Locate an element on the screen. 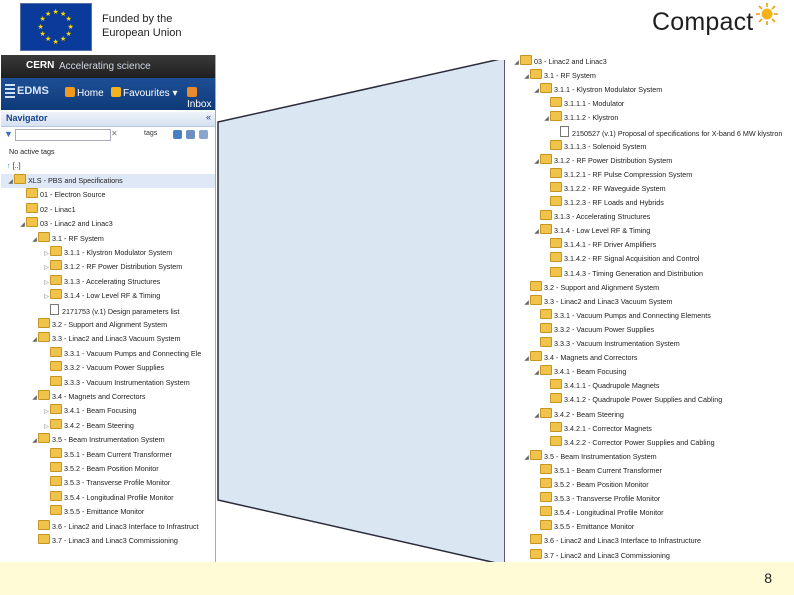 The height and width of the screenshot is (595, 794). tree-item: ▷ 3.4.1 - Beam Focusing is located at coordinates (89, 411).